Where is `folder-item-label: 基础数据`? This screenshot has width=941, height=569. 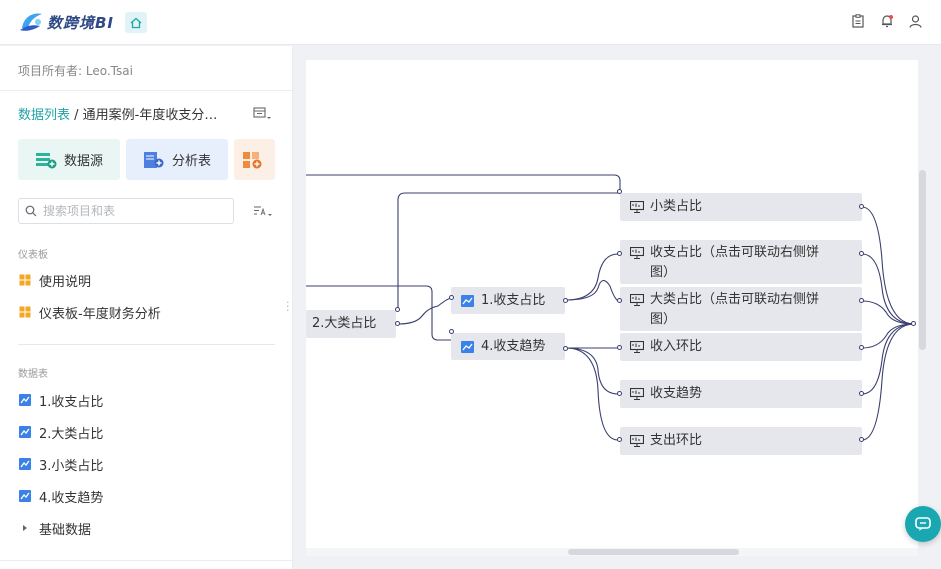
folder-item-label: 基础数据 is located at coordinates (65, 530).